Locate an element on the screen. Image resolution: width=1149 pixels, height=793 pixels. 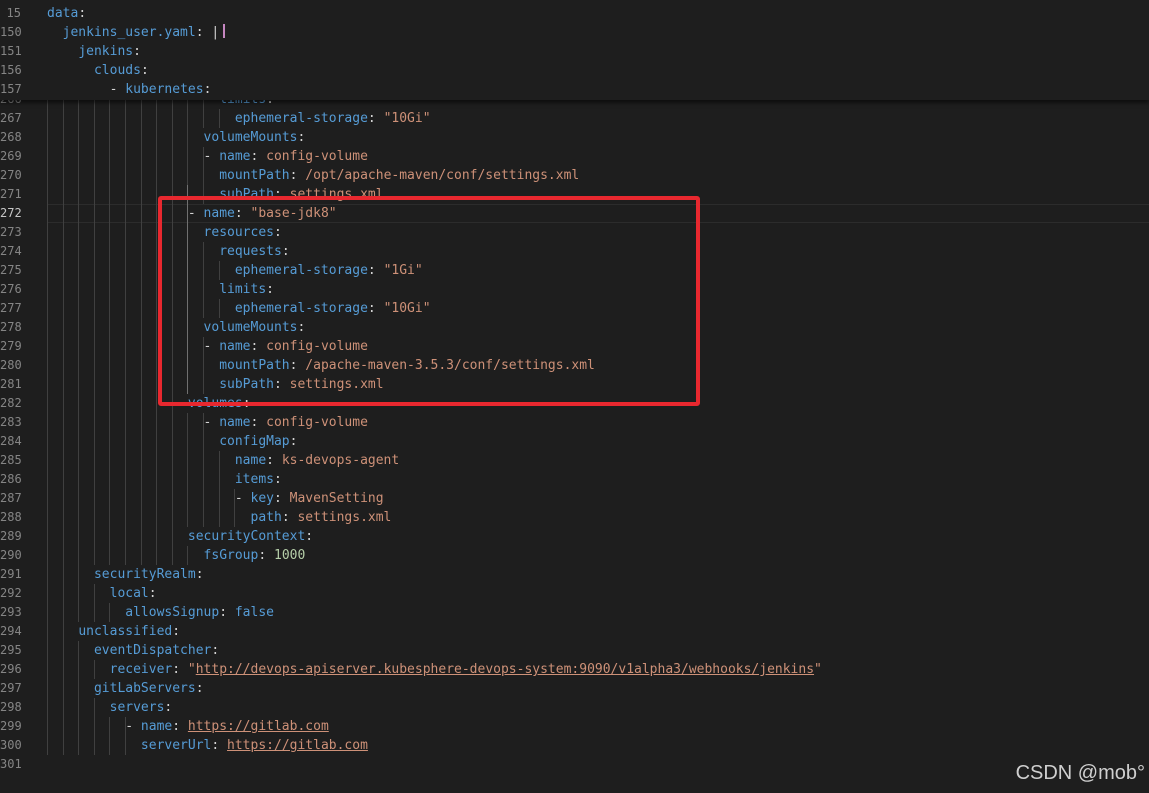
code-text: volumeMounts: is located at coordinates (176, 137).